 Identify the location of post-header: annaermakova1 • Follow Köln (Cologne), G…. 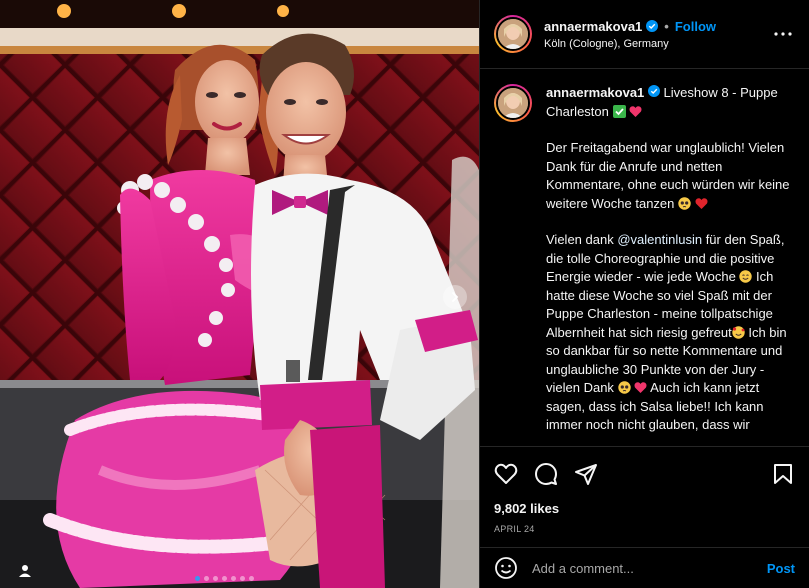
(644, 34).